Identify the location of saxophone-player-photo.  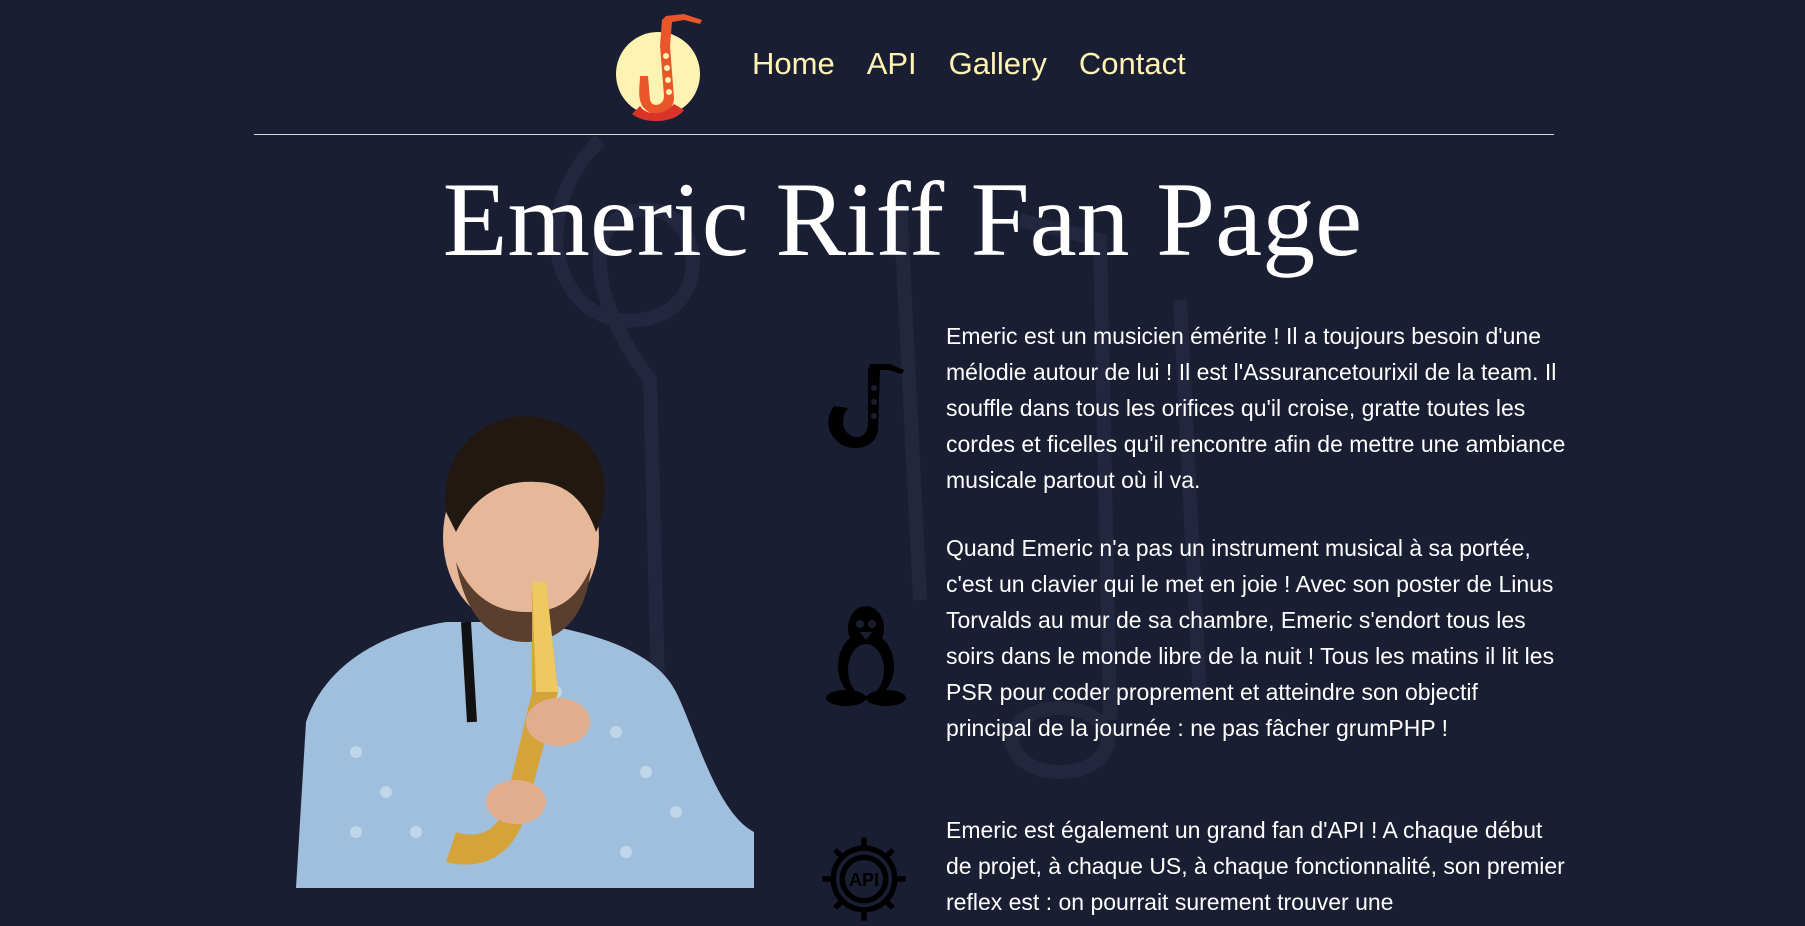
(525, 652).